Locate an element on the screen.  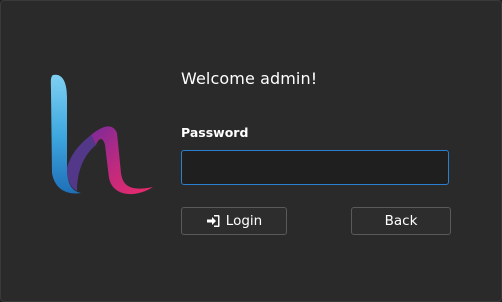
welcome-heading: Welcome admin! is located at coordinates (249, 78).